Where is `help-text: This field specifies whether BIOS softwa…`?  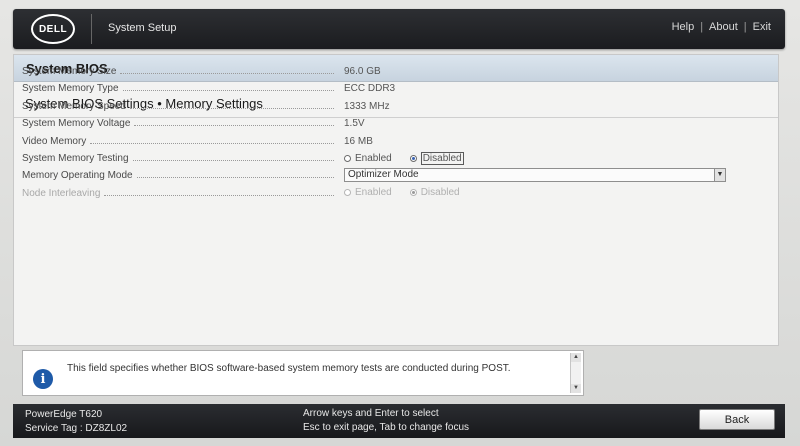 help-text: This field specifies whether BIOS softwa… is located at coordinates (289, 368).